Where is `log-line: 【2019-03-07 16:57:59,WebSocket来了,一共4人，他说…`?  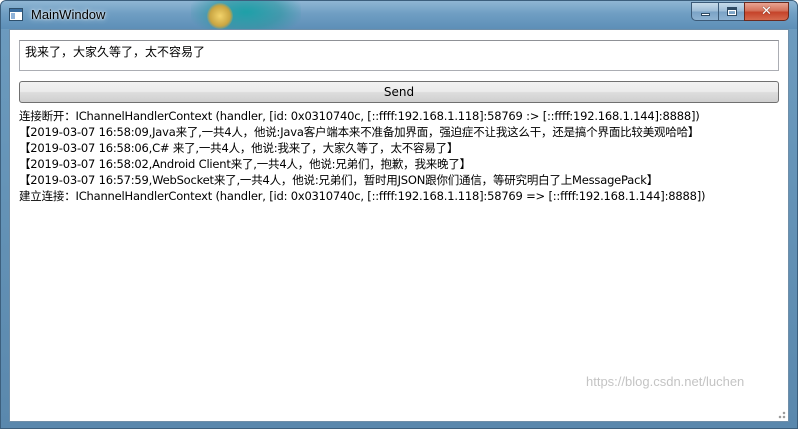 log-line: 【2019-03-07 16:57:59,WebSocket来了,一共4人，他说… is located at coordinates (338, 180).